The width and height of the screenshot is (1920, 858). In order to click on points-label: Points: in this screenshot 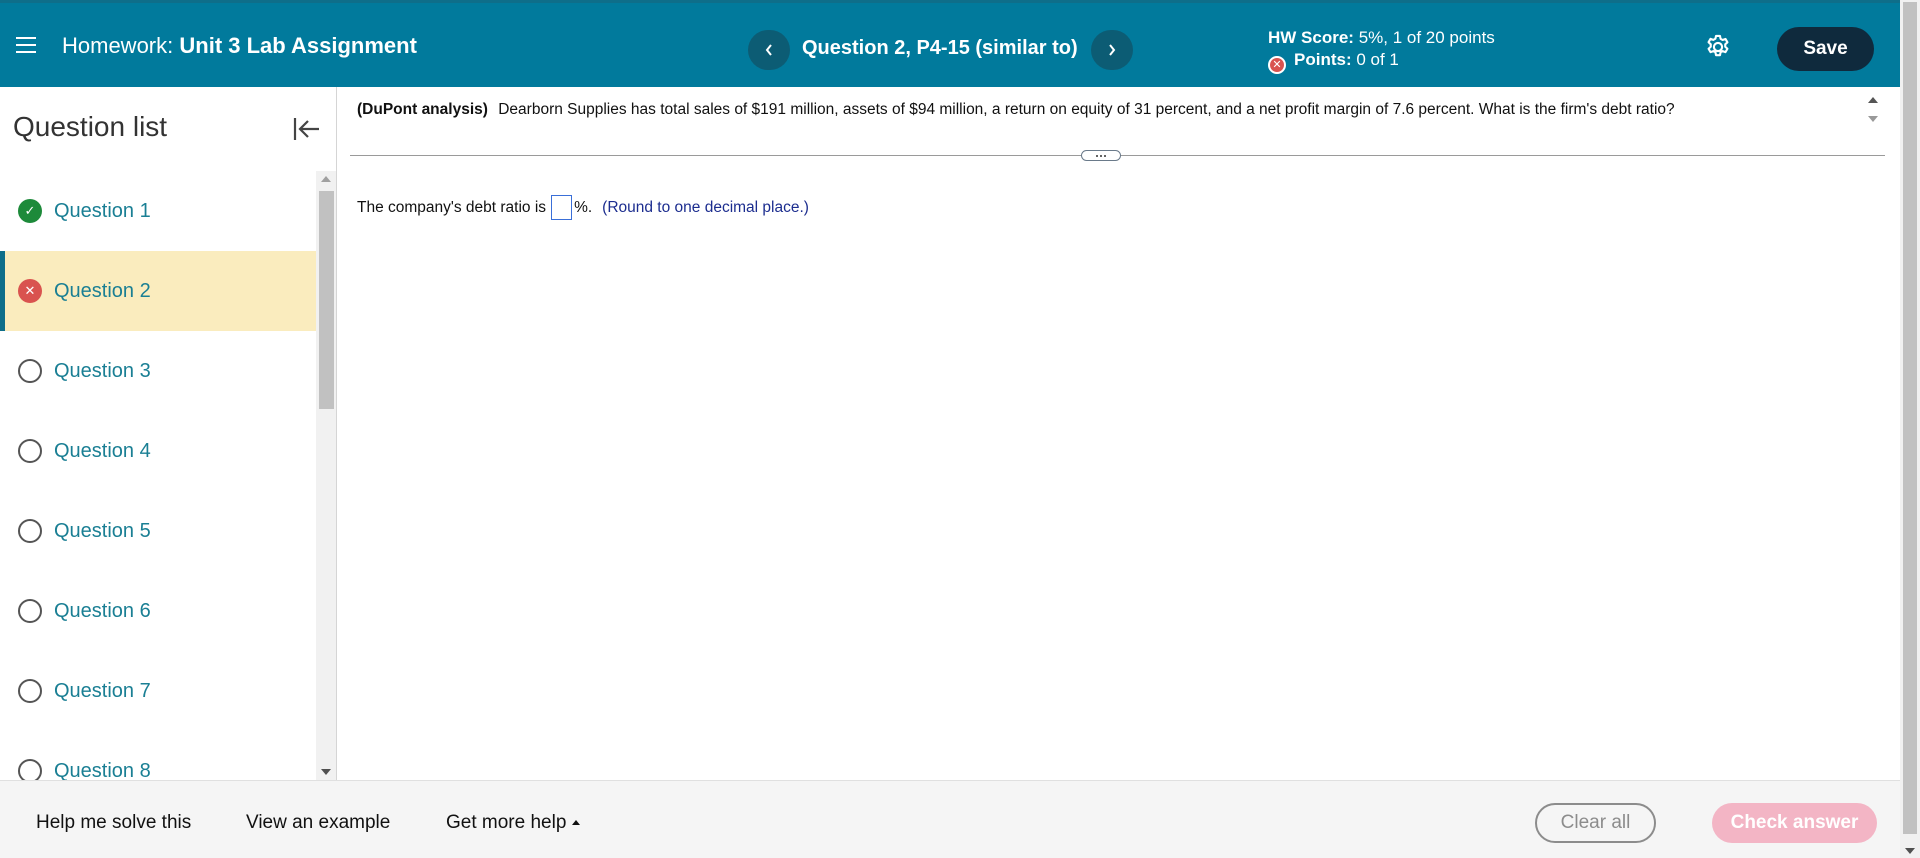, I will do `click(1323, 59)`.